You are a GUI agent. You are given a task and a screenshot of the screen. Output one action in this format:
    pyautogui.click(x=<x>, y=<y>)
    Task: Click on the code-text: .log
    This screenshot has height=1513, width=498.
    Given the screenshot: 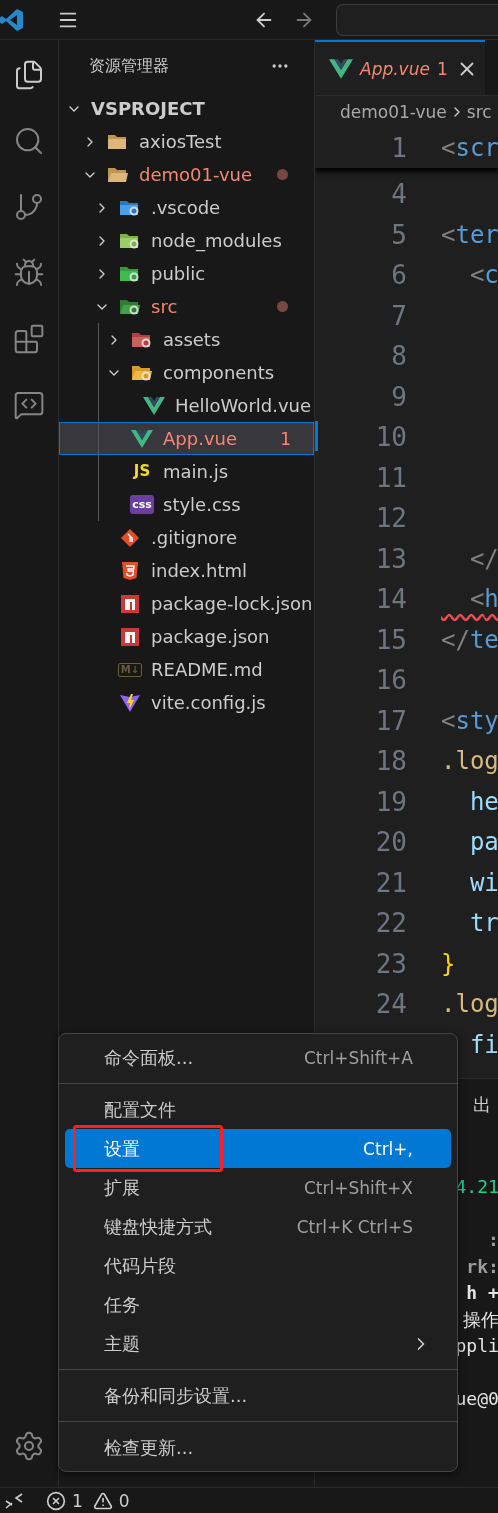 What is the action you would take?
    pyautogui.click(x=469, y=1004)
    